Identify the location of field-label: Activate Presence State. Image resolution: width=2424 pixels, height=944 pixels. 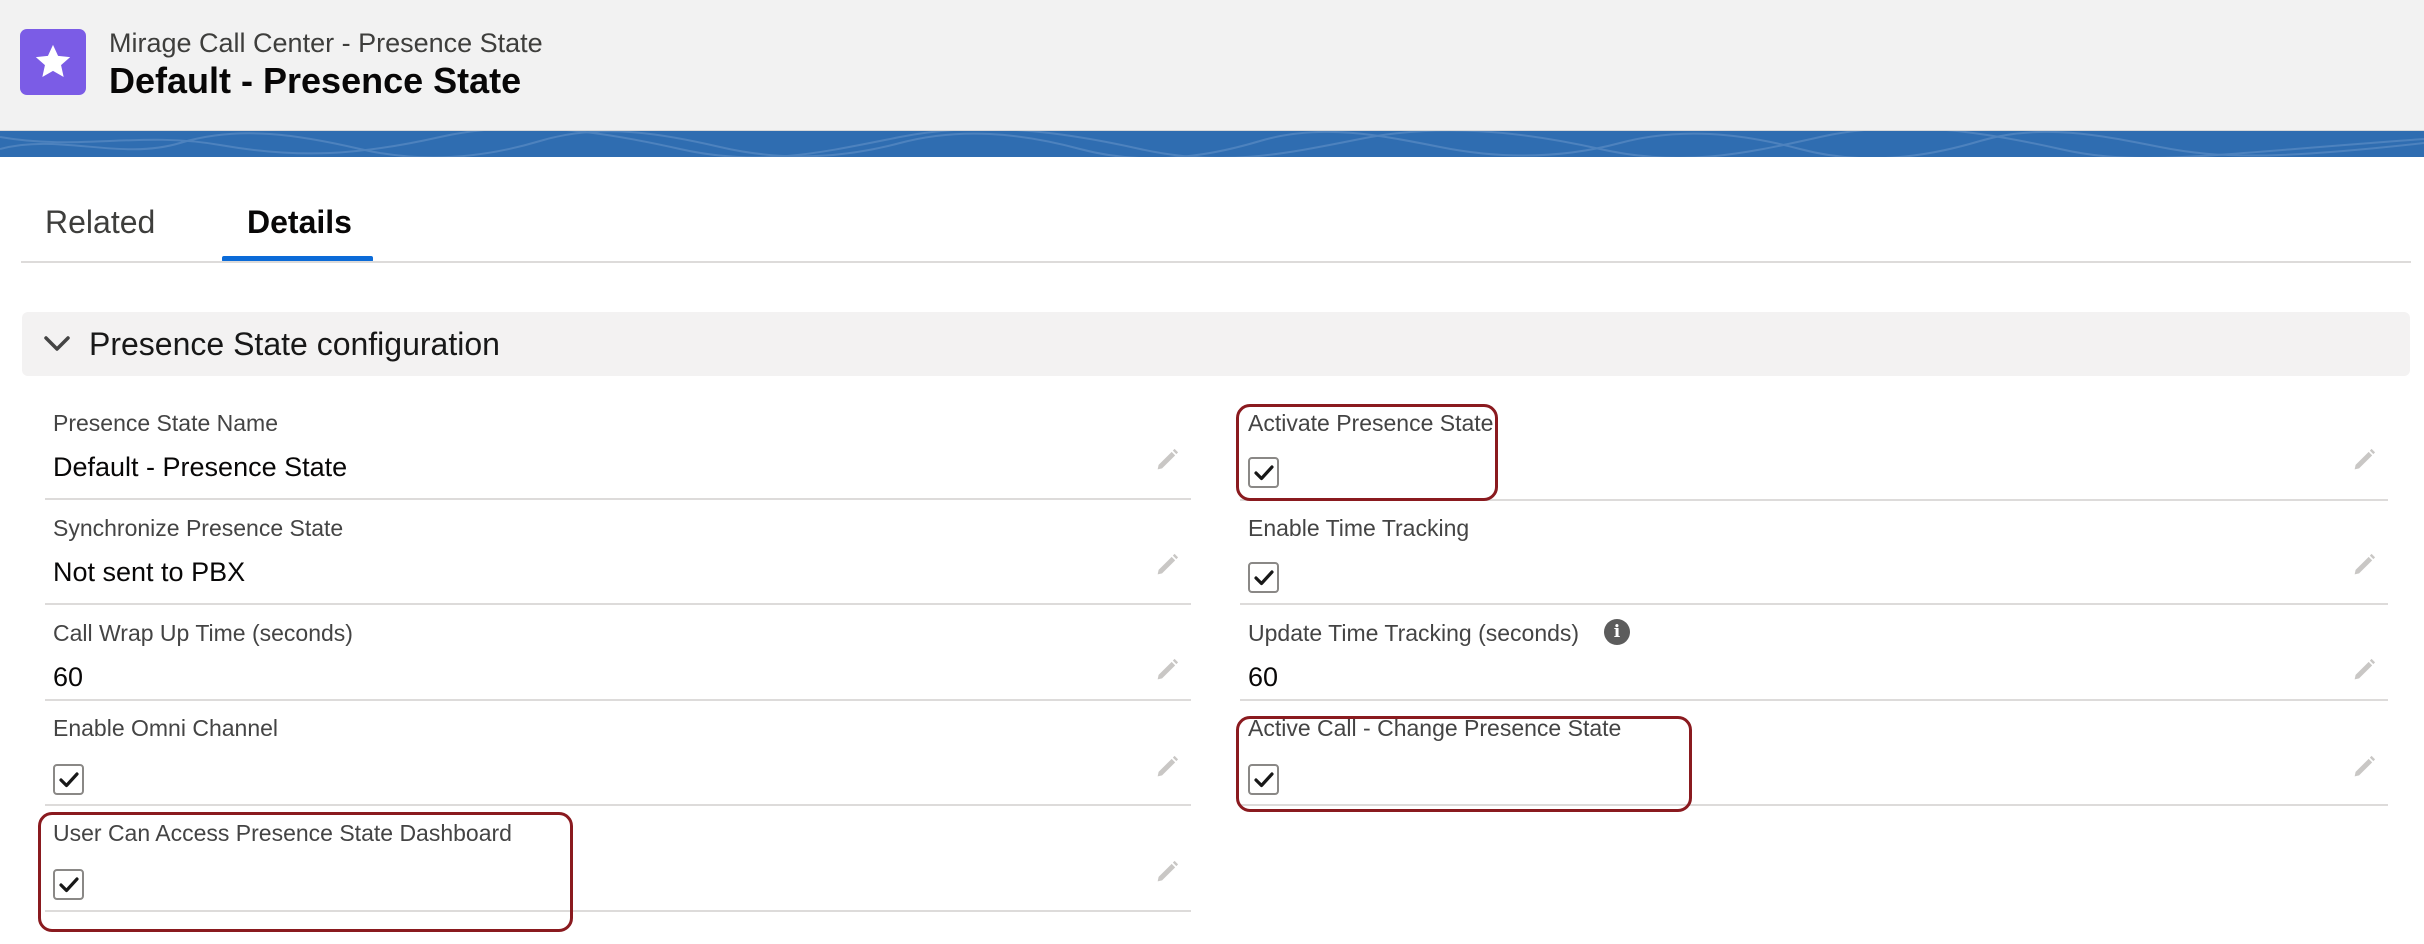
(1371, 423).